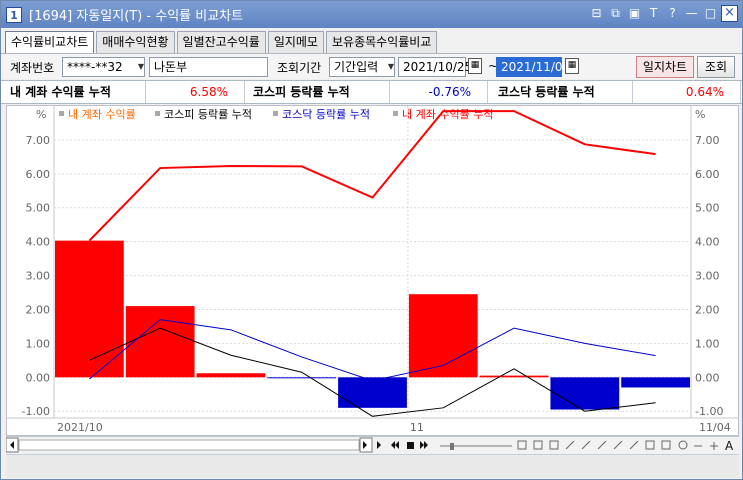 The image size is (743, 480). What do you see at coordinates (634, 13) in the screenshot?
I see `stay-on-top-icon: ▣` at bounding box center [634, 13].